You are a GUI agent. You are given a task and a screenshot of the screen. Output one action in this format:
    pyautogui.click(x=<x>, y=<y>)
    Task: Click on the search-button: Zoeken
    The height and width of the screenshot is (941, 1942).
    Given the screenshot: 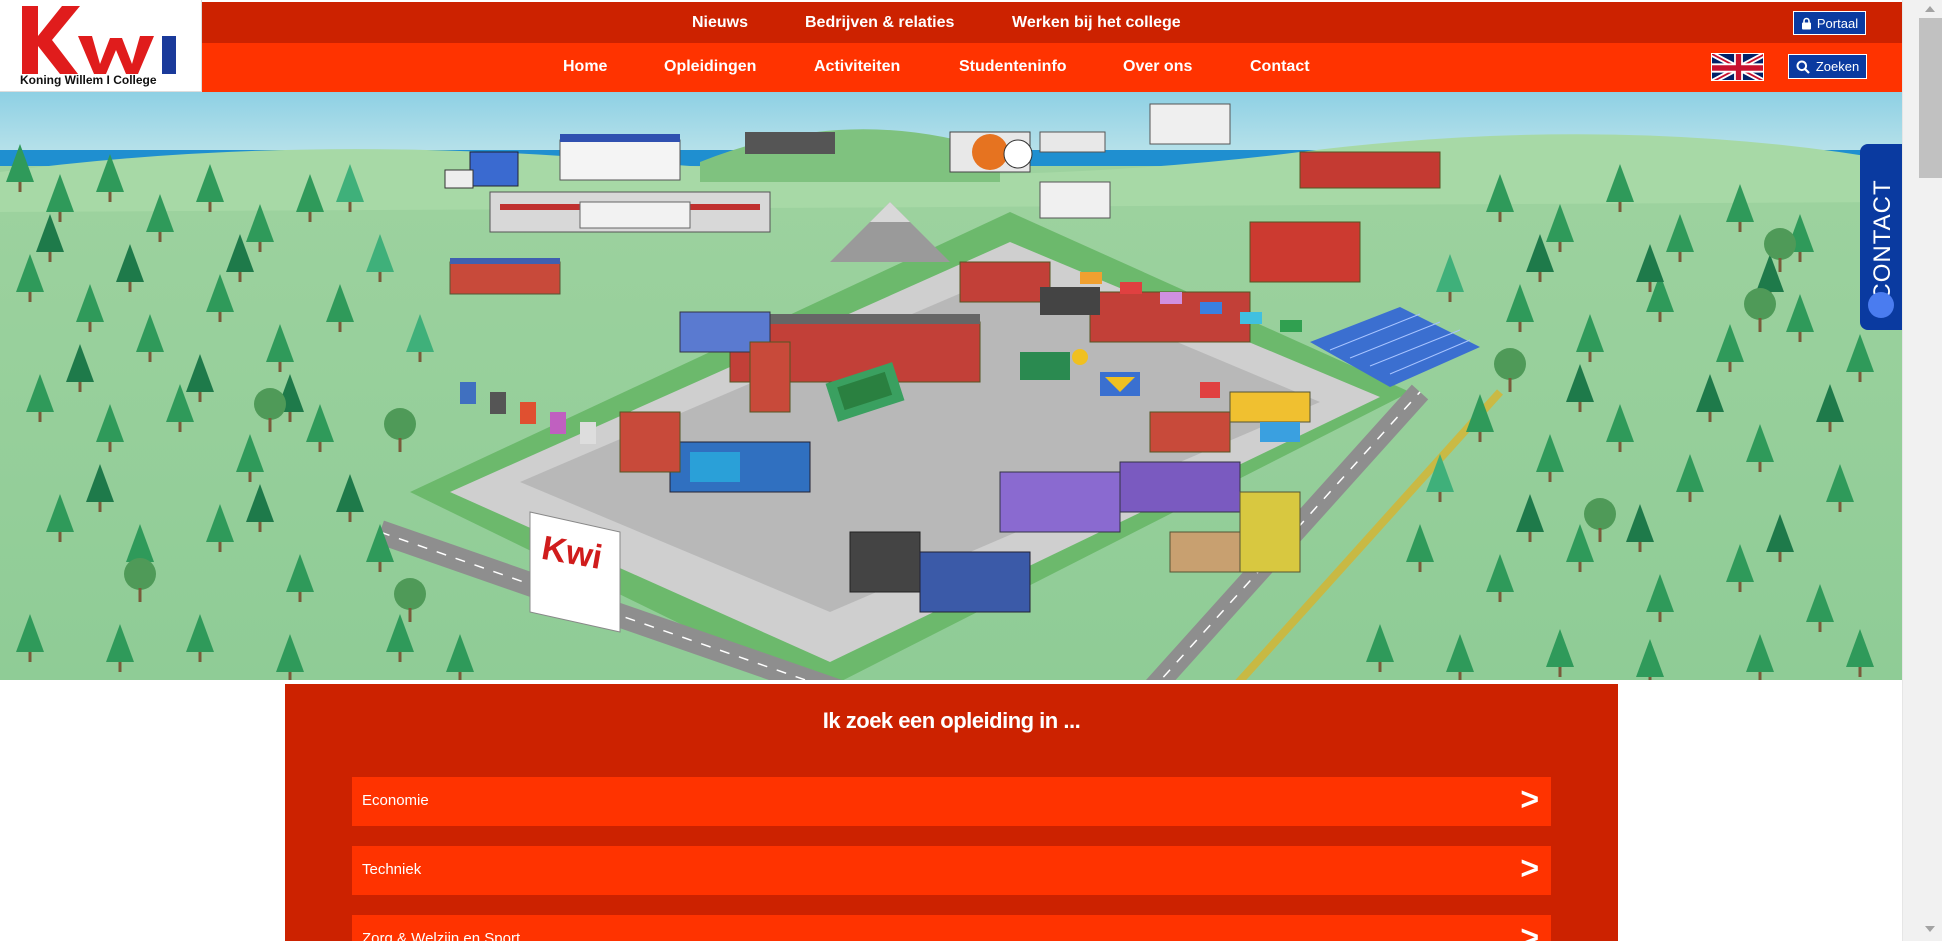 What is the action you would take?
    pyautogui.click(x=1827, y=66)
    